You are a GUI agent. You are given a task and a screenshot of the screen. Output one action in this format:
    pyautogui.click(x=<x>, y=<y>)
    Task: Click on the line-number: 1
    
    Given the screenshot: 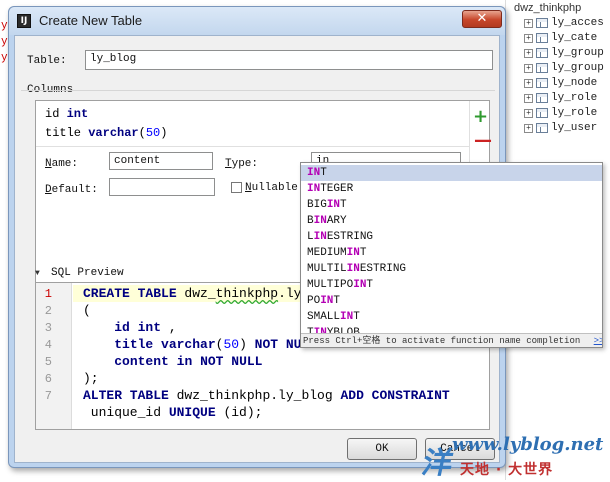 What is the action you would take?
    pyautogui.click(x=48, y=294)
    